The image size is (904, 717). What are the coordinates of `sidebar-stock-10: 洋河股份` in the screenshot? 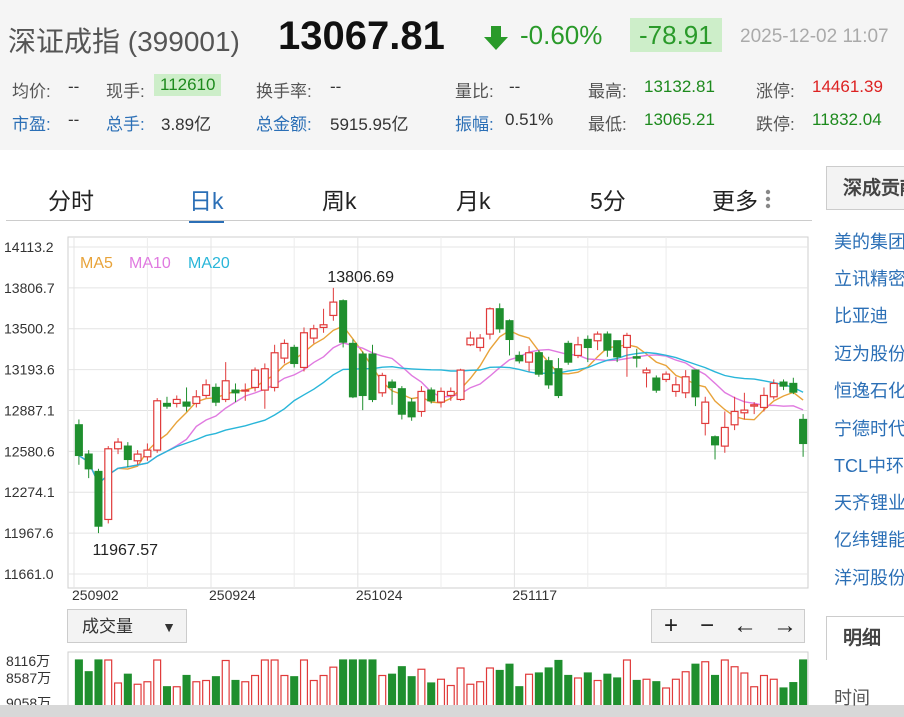 It's located at (869, 577).